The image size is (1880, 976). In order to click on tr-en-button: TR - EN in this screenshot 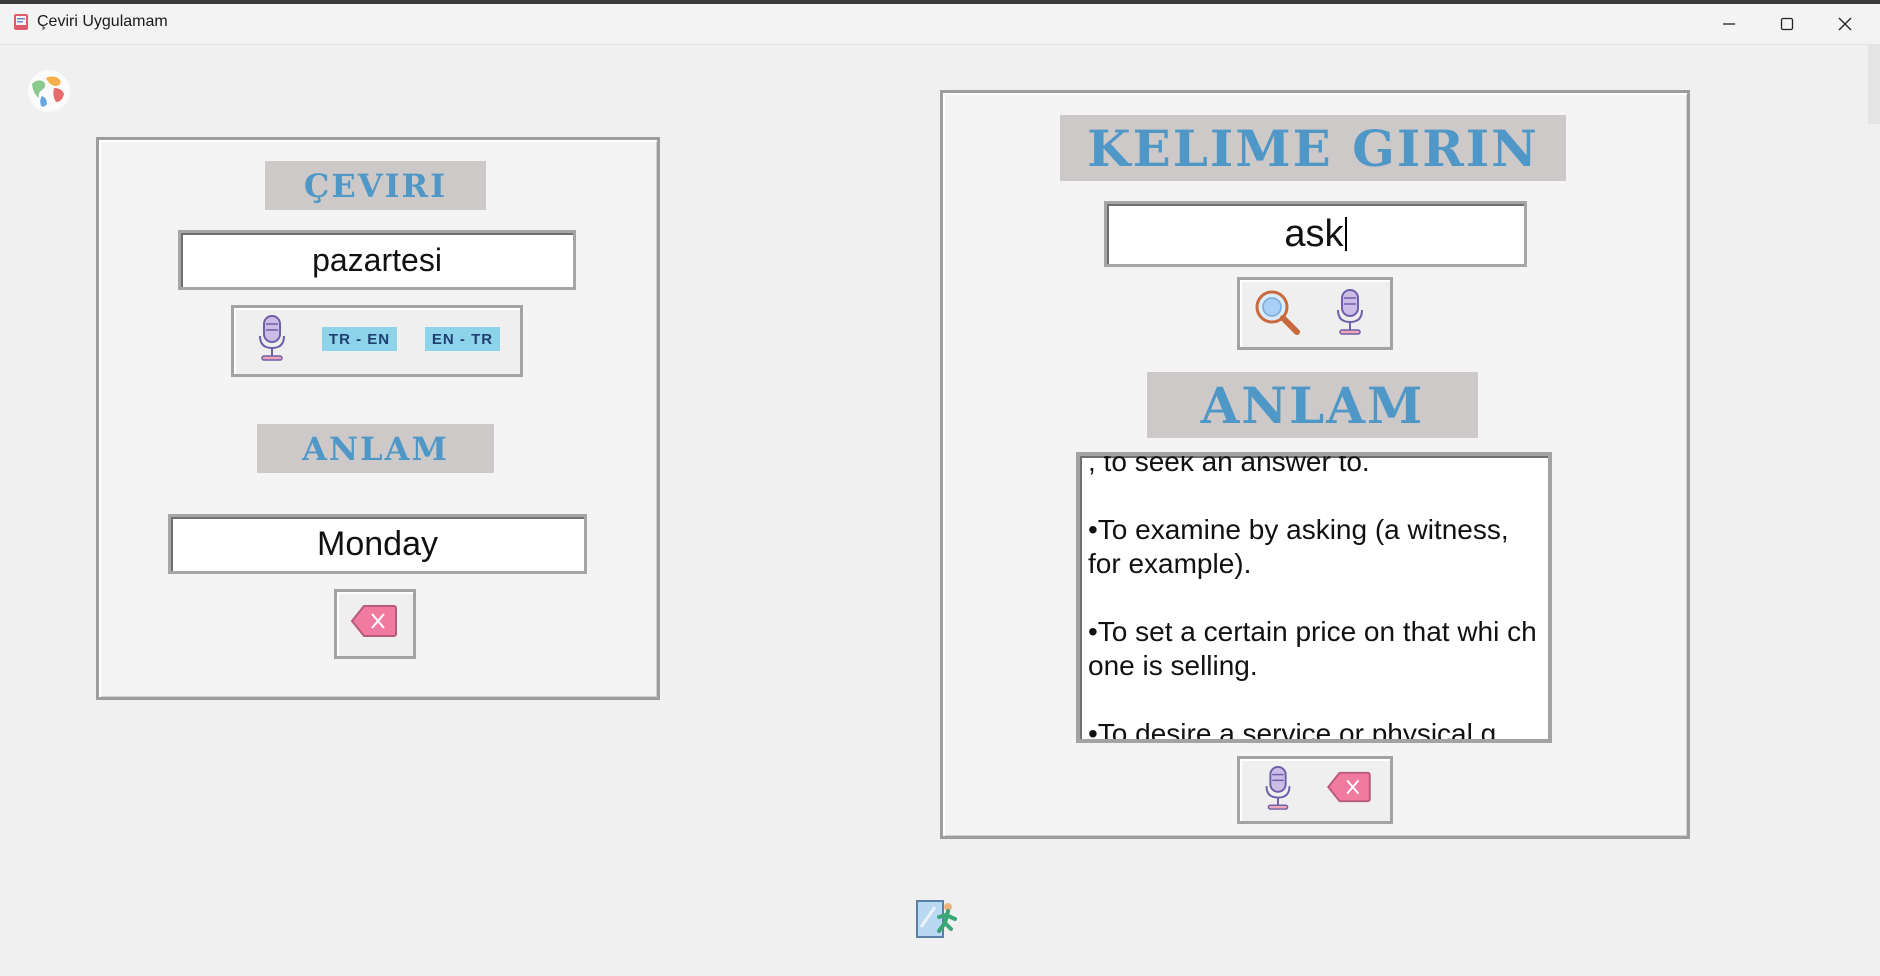, I will do `click(359, 339)`.